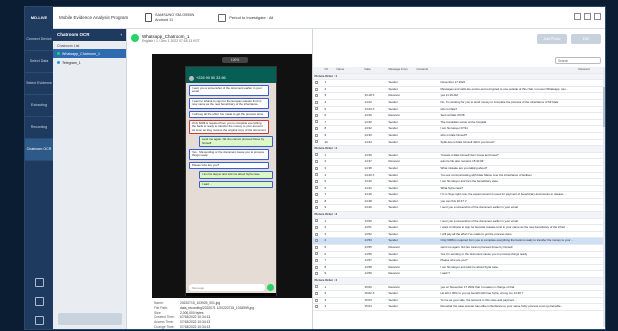 The image size is (618, 331). I want to click on minimize-icon, so click(577, 16).